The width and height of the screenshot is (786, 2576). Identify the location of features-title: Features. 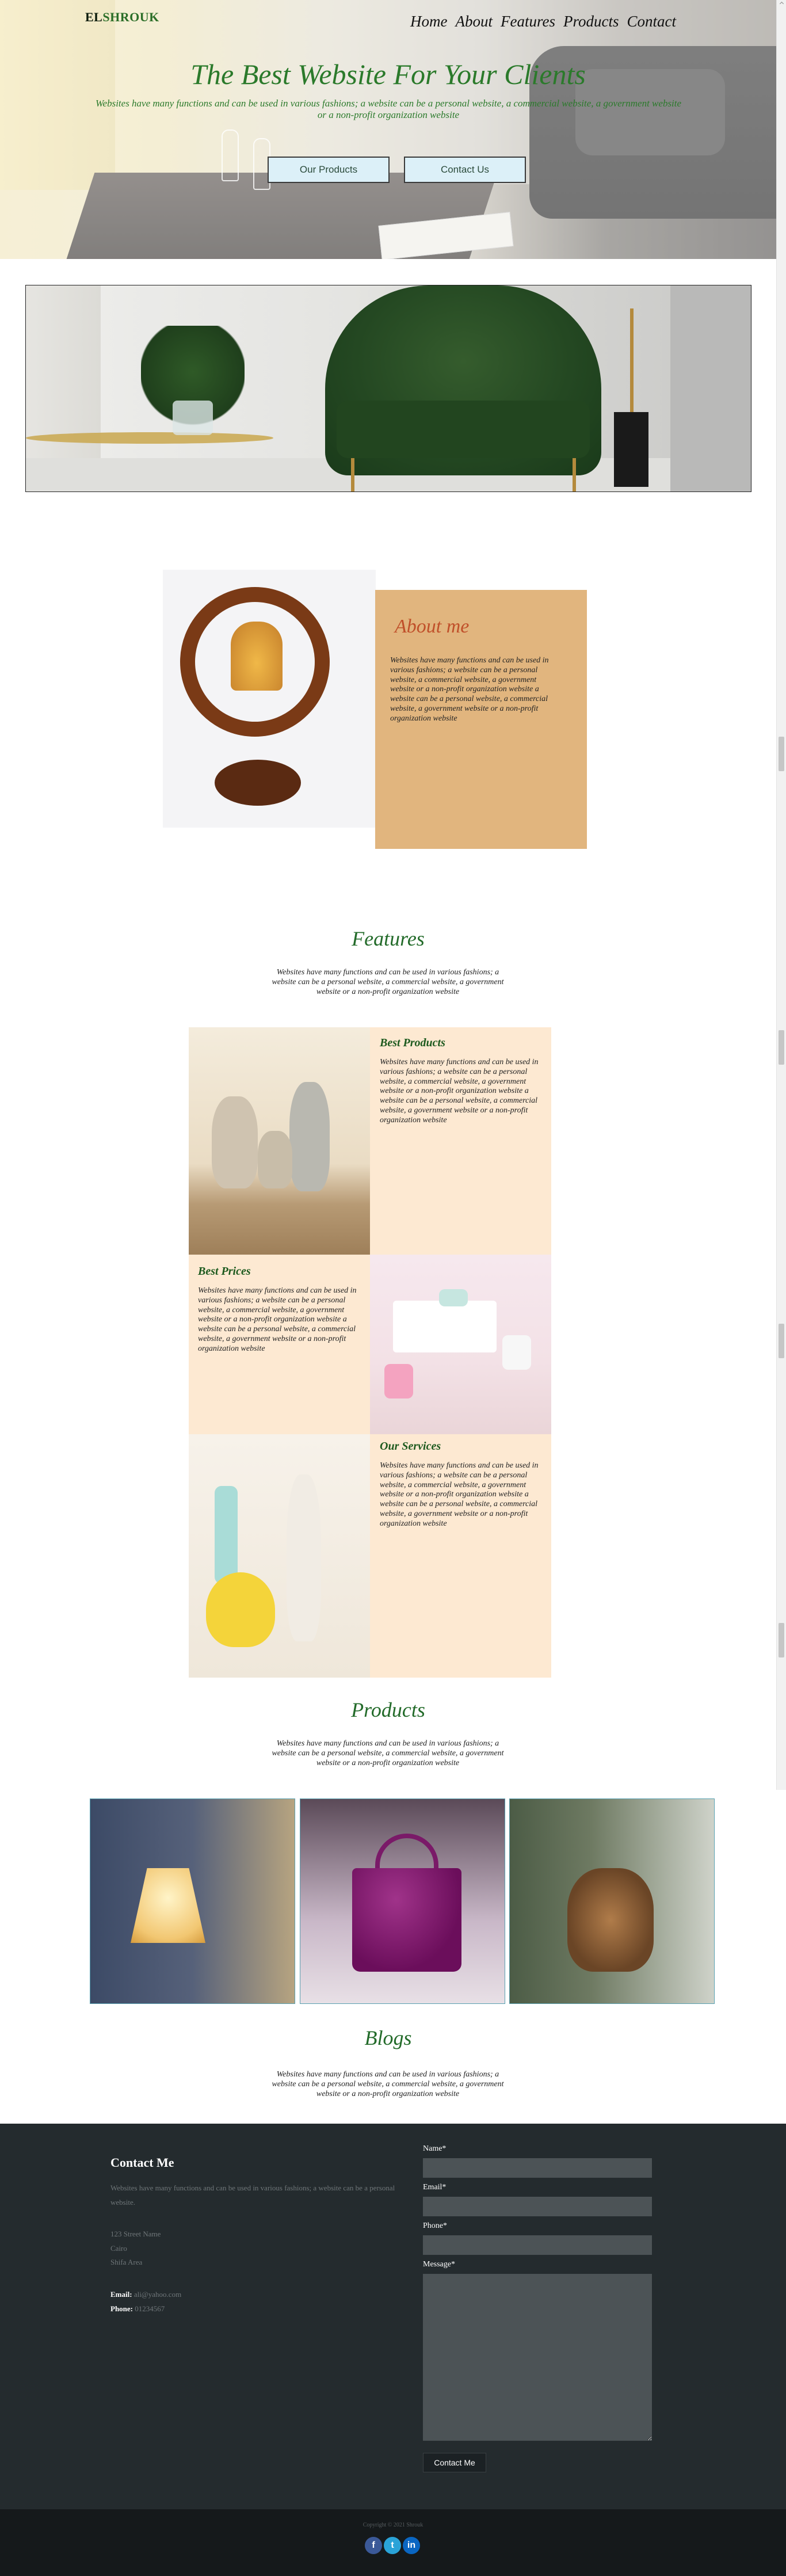
(389, 938).